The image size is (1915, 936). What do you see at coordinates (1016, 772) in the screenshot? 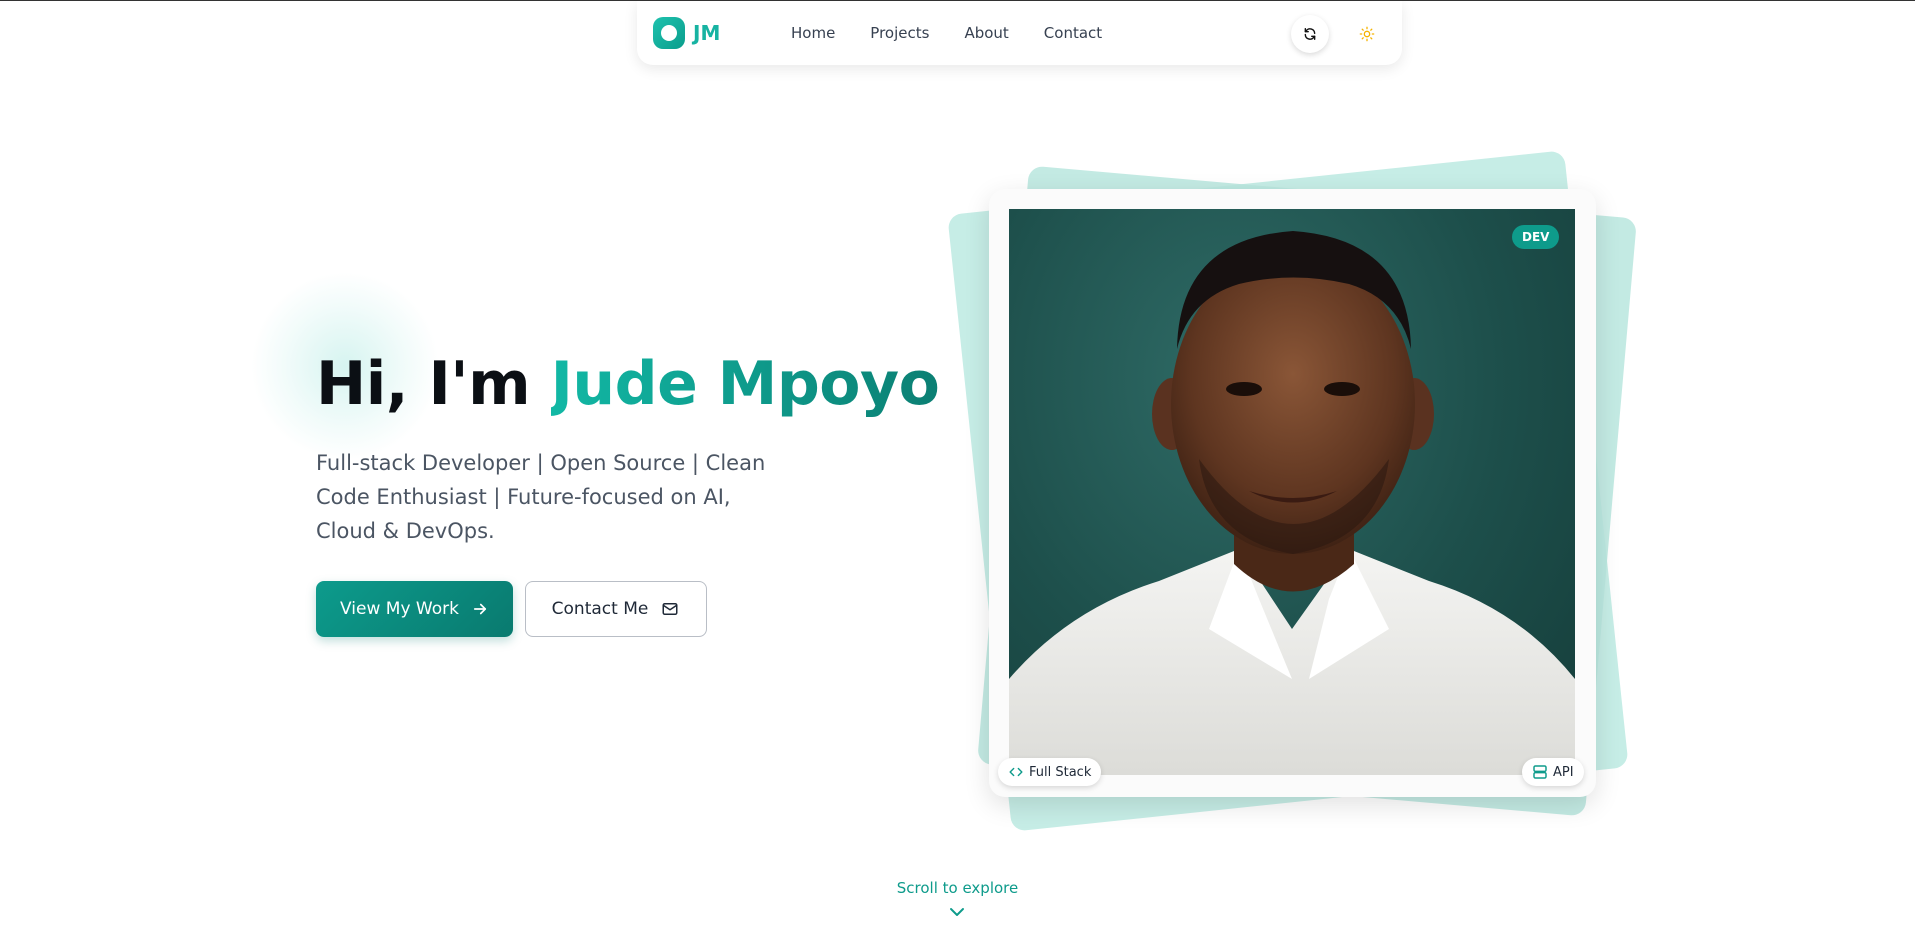
I see `code-icon` at bounding box center [1016, 772].